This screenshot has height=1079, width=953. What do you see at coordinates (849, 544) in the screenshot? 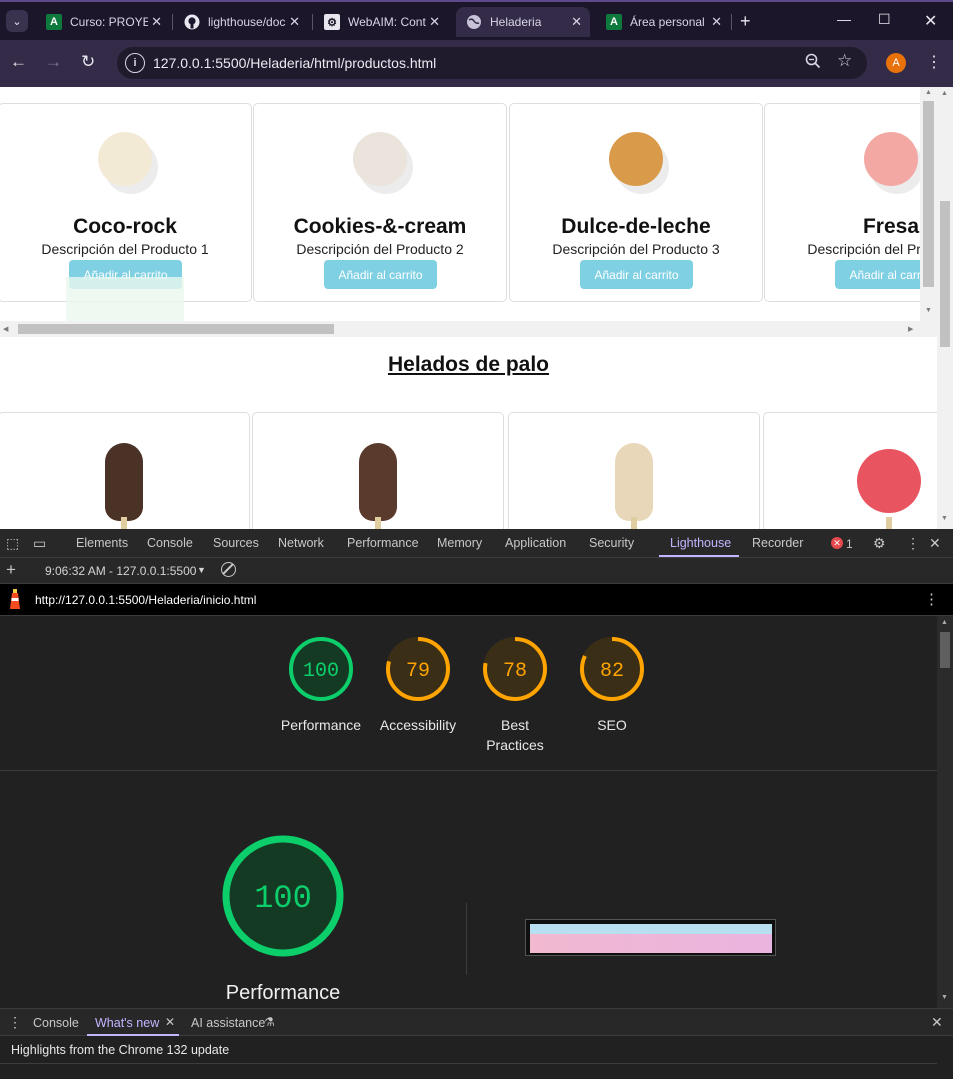
I see `error-count: 1` at bounding box center [849, 544].